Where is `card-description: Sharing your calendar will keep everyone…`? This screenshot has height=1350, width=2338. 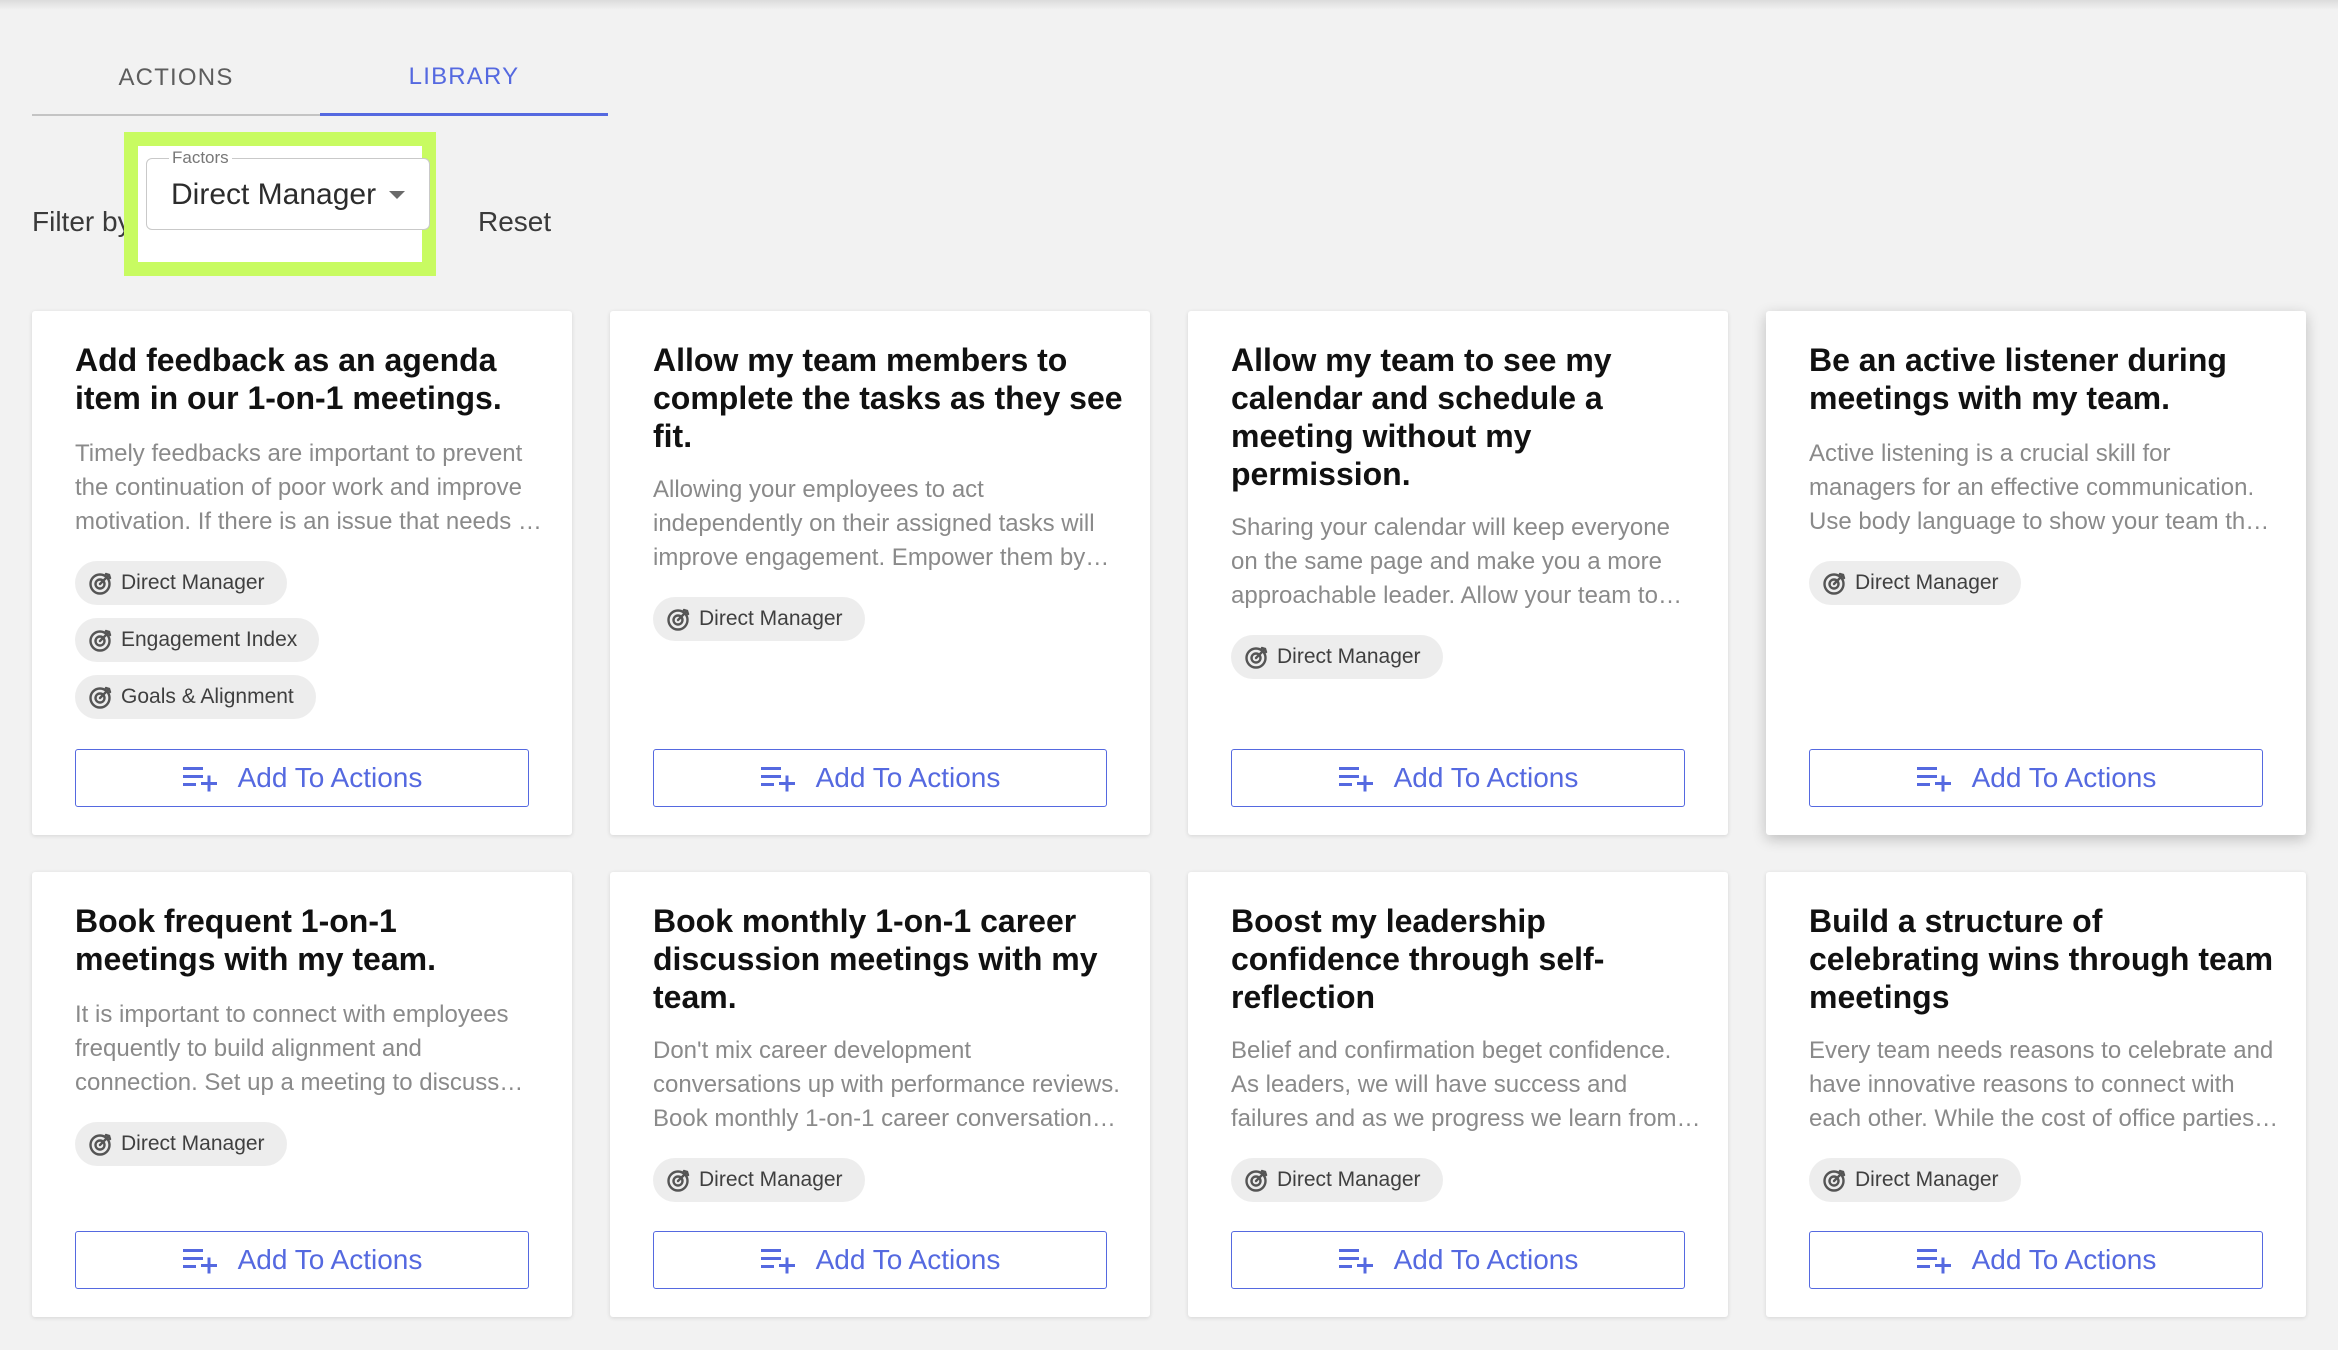 card-description: Sharing your calendar will keep everyone… is located at coordinates (1450, 561).